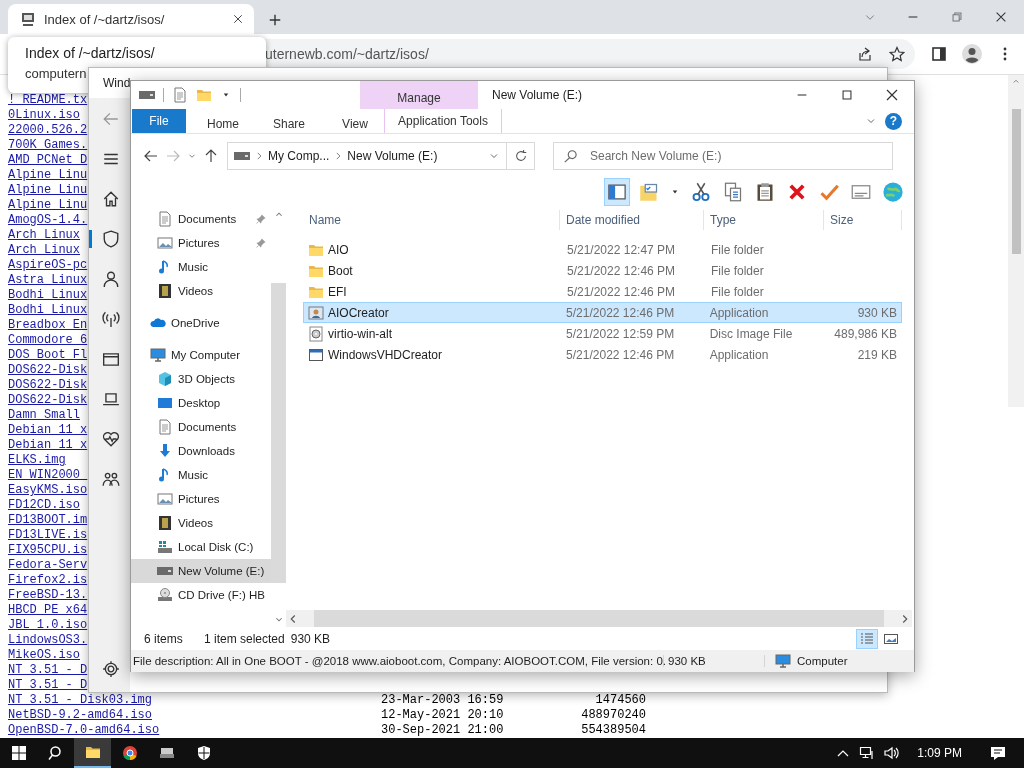 This screenshot has height=768, width=1024. What do you see at coordinates (201, 403) in the screenshot?
I see `nav-item: Desktop` at bounding box center [201, 403].